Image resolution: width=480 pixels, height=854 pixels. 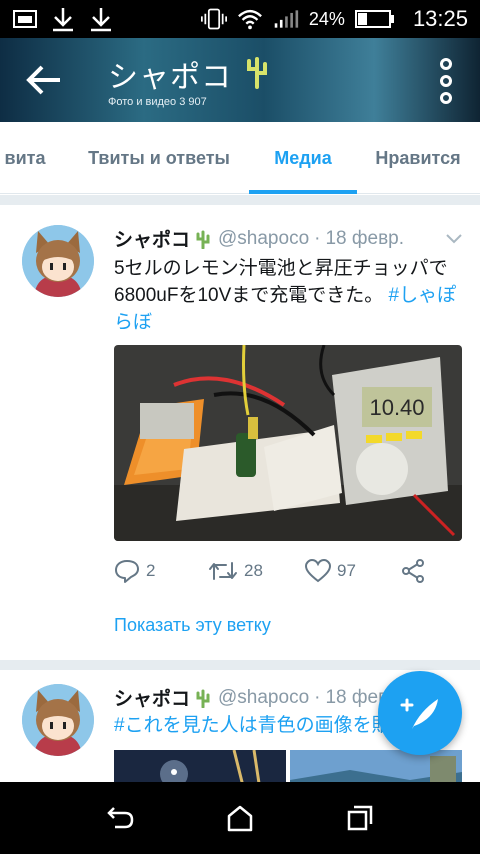 What do you see at coordinates (346, 570) in the screenshot?
I see `like-count: 97` at bounding box center [346, 570].